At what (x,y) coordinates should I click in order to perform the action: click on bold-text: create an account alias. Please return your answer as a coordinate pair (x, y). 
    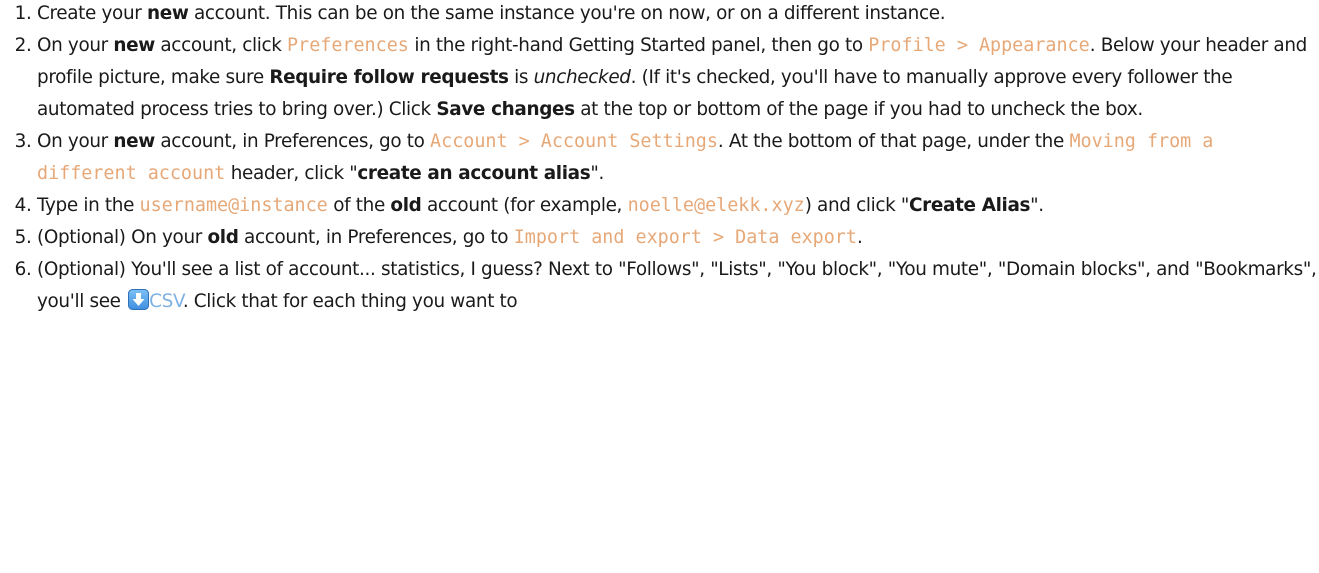
    Looking at the image, I should click on (474, 173).